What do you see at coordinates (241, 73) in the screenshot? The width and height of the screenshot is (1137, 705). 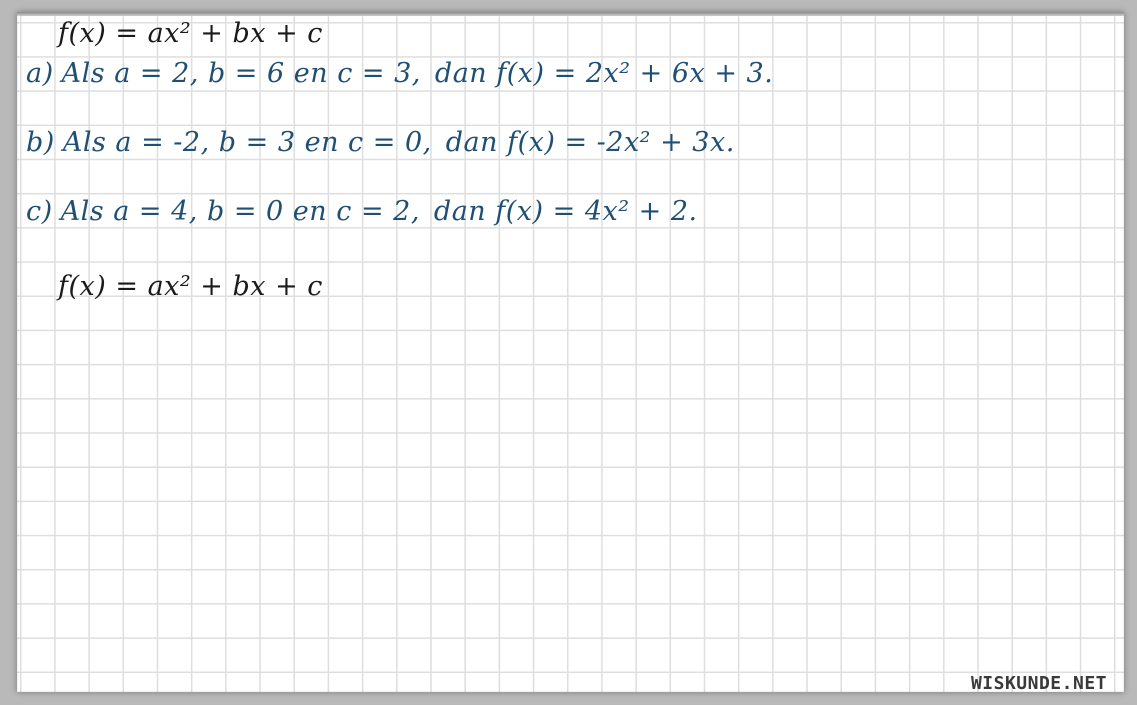 I see `item-a-condition: Als a = 2, b = 6 en c = 3,` at bounding box center [241, 73].